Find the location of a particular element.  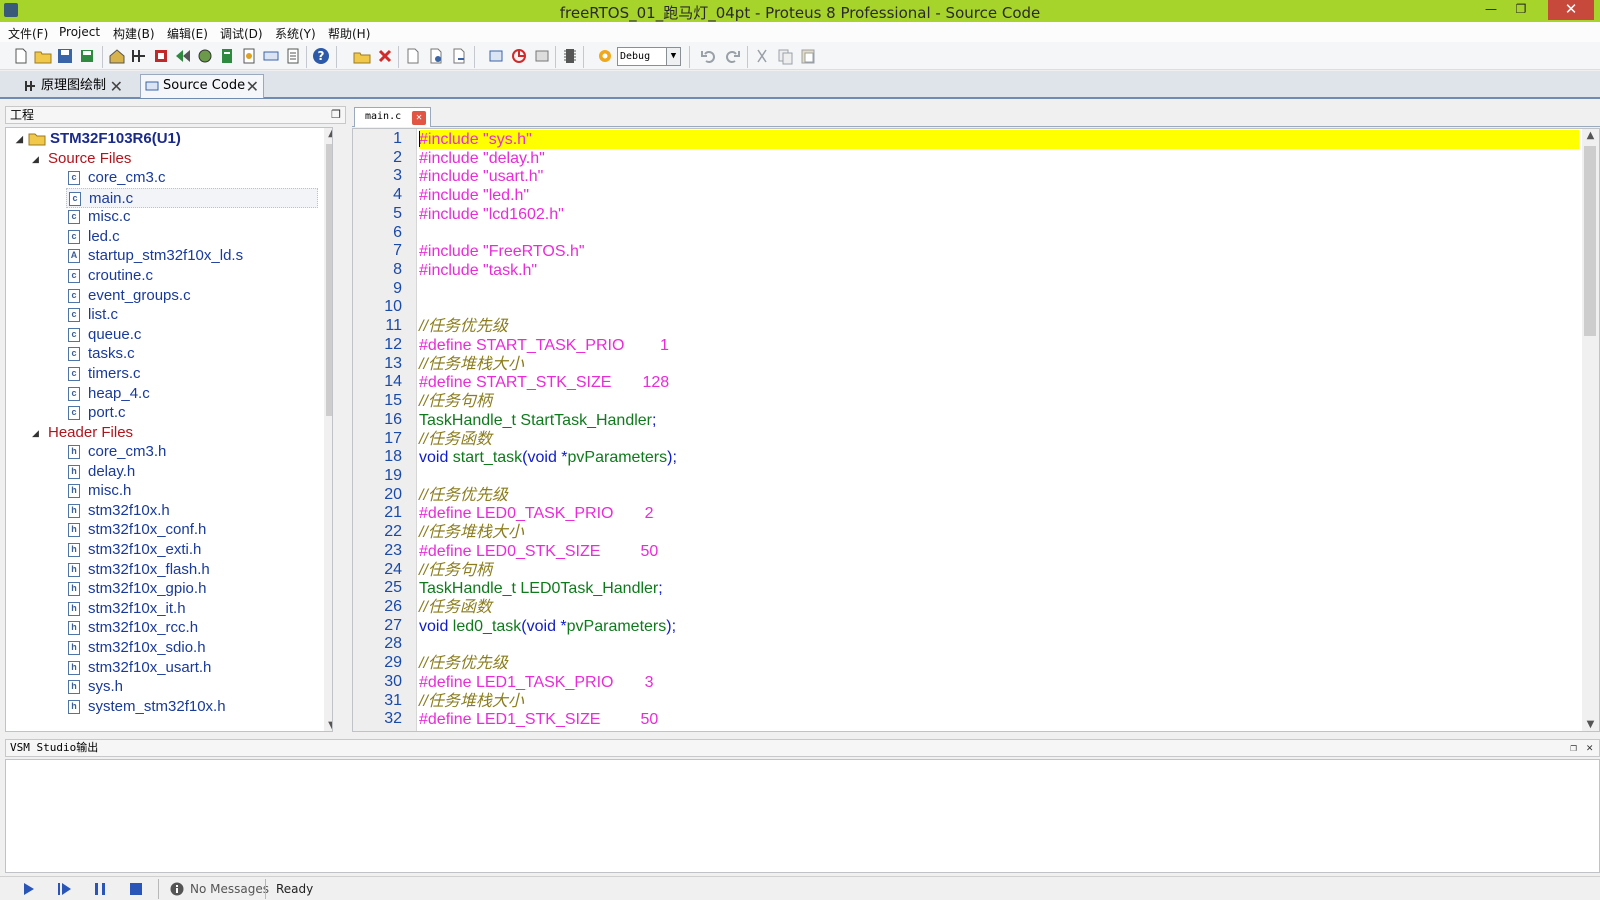

build-config-gear-icon is located at coordinates (605, 56).